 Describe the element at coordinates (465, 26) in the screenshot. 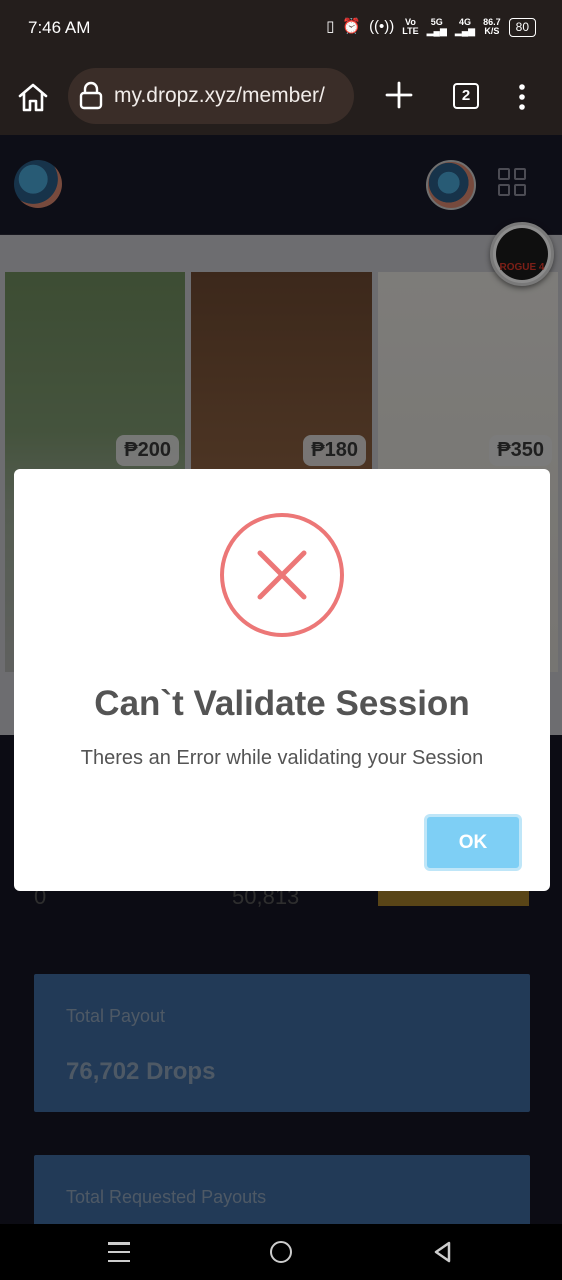

I see `signal-4g-icon: 4G ▂▄▆` at that location.